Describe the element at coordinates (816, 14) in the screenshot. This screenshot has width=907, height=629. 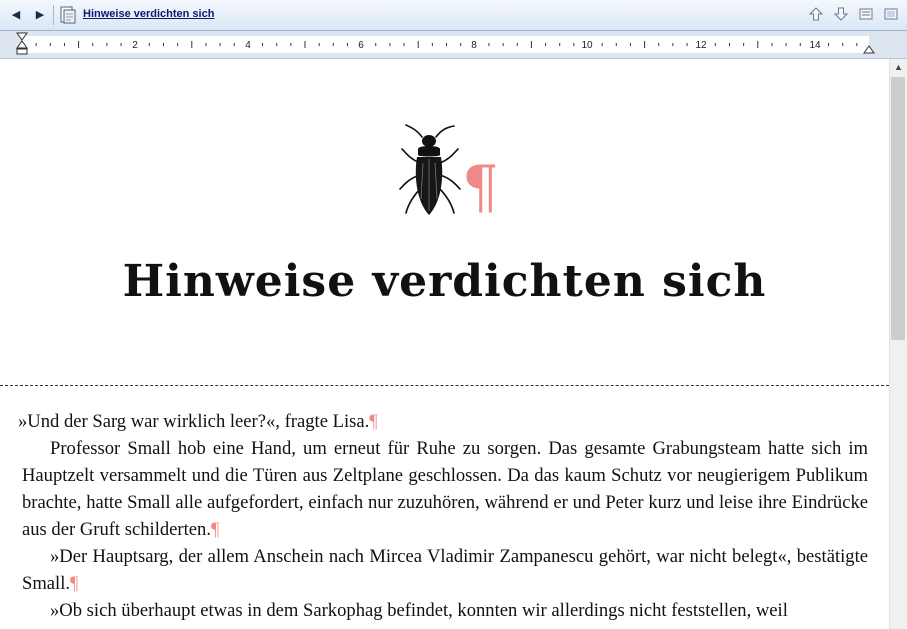
I see `move-up-icon` at that location.